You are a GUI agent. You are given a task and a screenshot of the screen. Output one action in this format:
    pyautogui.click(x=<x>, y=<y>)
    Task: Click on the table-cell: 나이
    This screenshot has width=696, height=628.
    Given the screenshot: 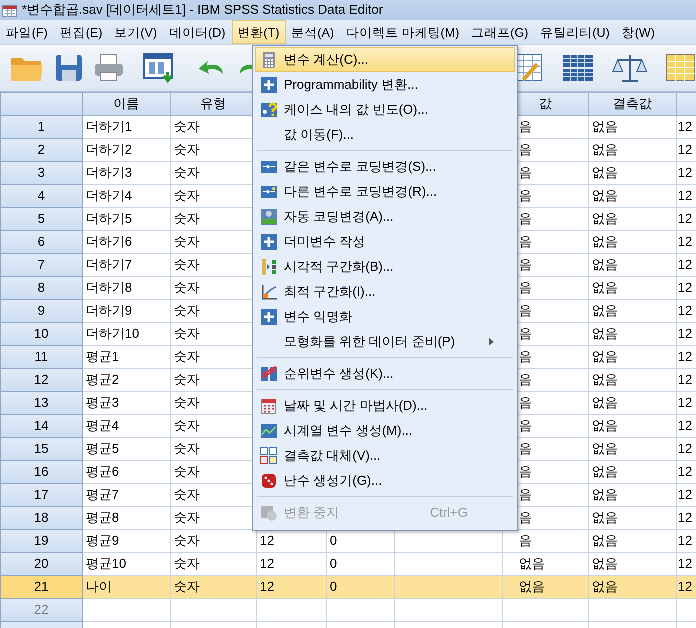 What is the action you would take?
    pyautogui.click(x=126, y=587)
    